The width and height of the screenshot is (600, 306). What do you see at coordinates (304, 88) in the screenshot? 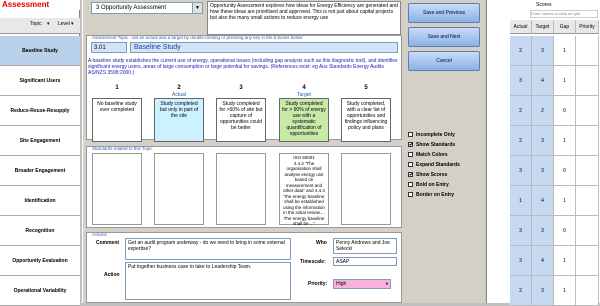
I see `level-number: 4` at bounding box center [304, 88].